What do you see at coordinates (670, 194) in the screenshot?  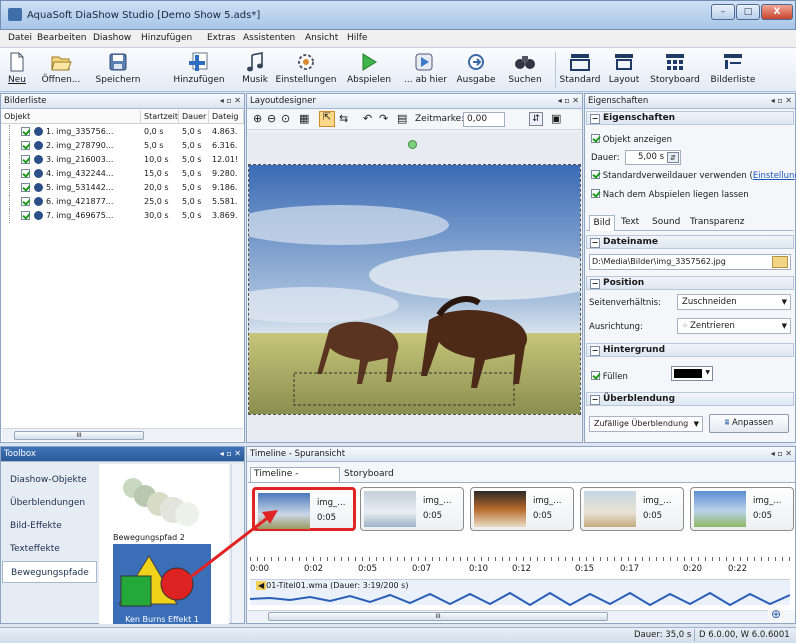 I see `liegen-lassen-checkbox: Nach dem Abspielen liegen lassen` at bounding box center [670, 194].